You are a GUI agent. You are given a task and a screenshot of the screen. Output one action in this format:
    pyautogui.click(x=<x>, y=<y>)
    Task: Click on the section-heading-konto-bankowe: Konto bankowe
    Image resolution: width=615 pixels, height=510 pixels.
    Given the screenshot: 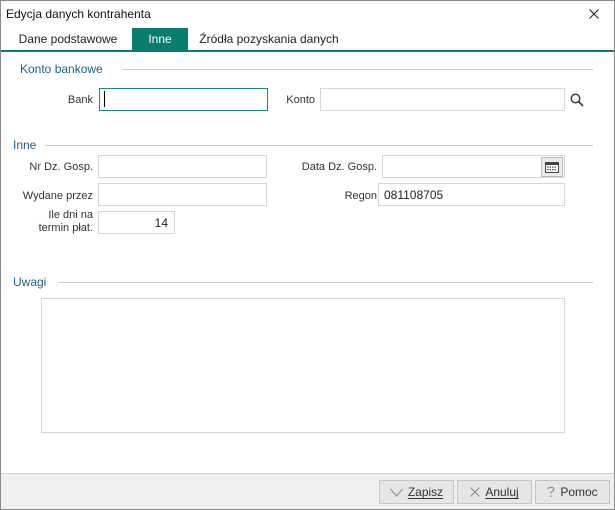 What is the action you would take?
    pyautogui.click(x=61, y=69)
    